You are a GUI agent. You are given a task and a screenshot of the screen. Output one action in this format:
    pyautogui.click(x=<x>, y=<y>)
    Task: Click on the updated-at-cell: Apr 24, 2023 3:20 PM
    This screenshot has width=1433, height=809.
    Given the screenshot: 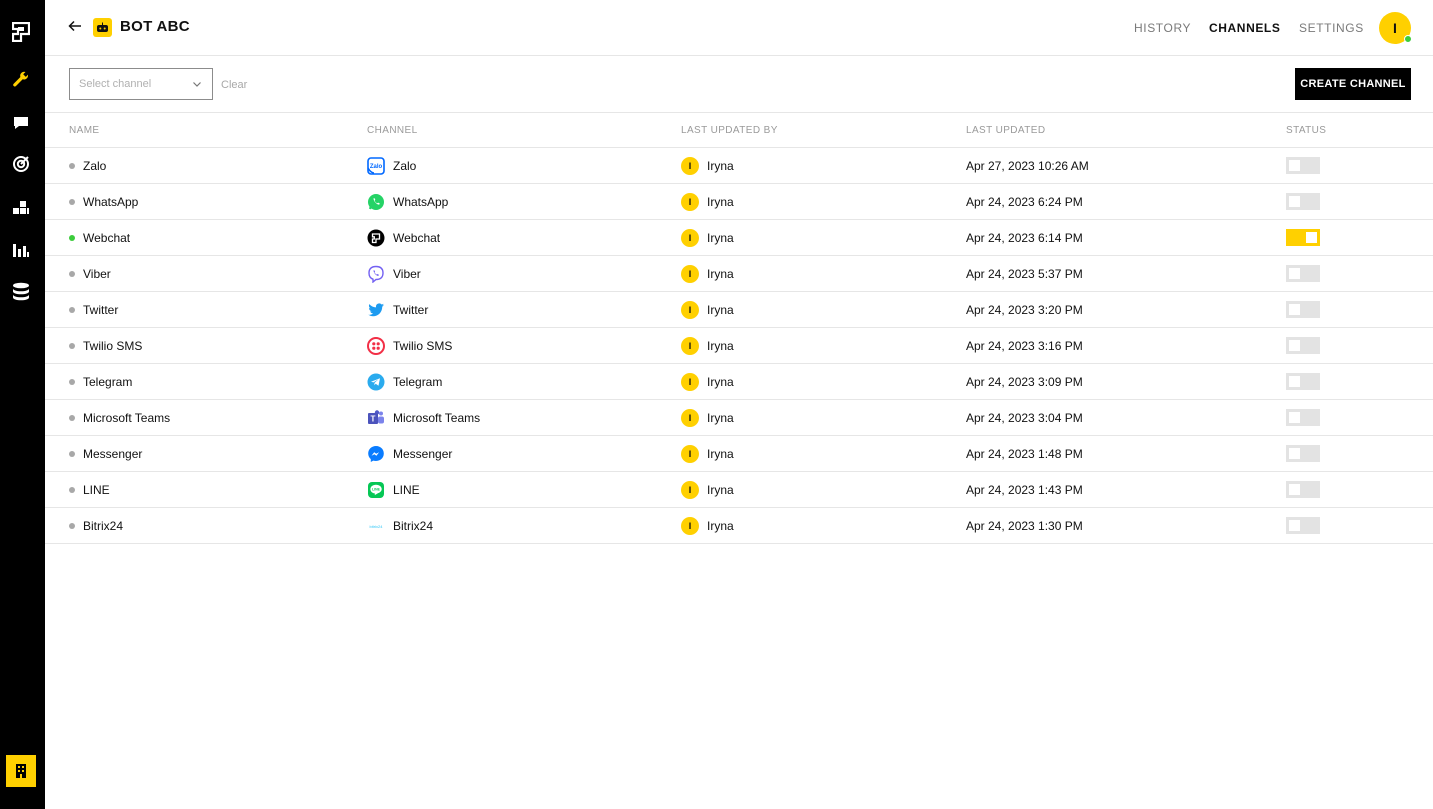 What is the action you would take?
    pyautogui.click(x=1024, y=309)
    